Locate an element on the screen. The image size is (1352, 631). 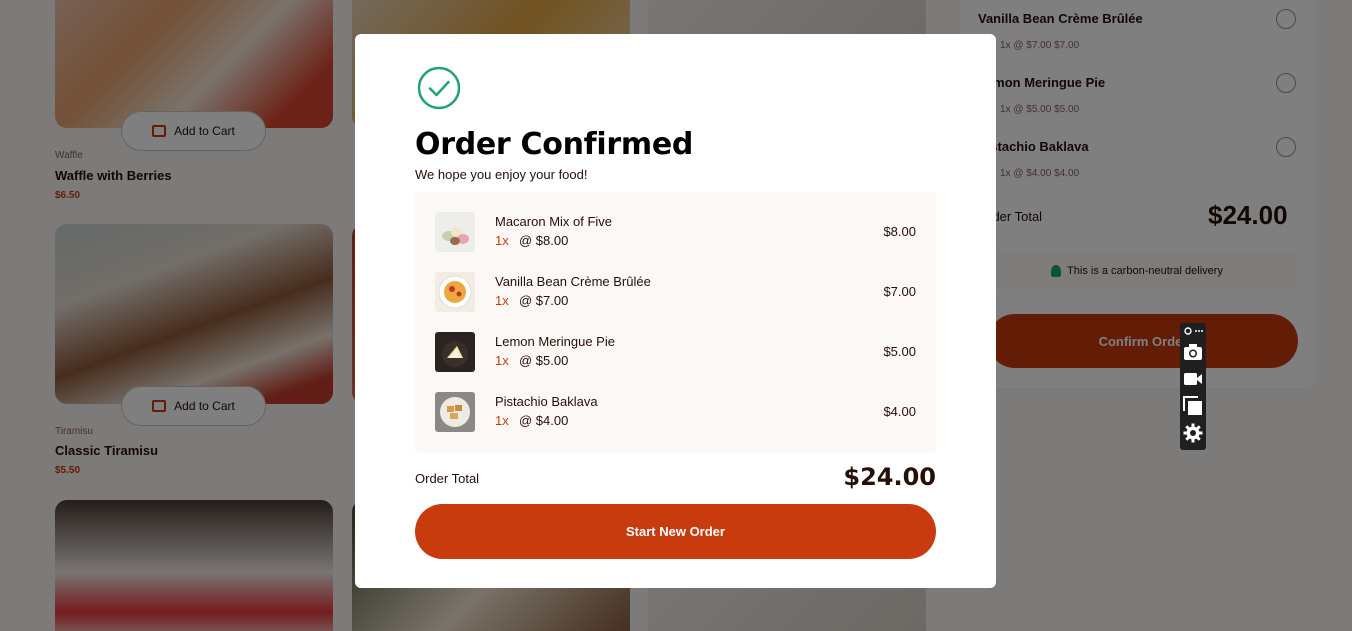
item-total: $7.00 is located at coordinates (899, 291).